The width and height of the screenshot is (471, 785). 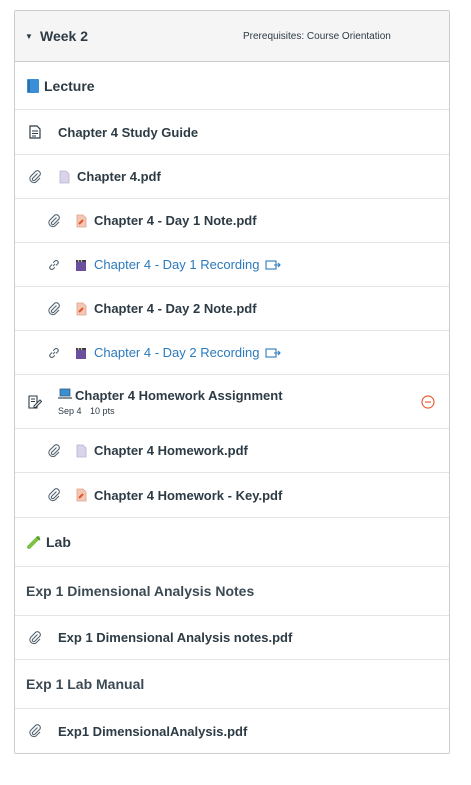 I want to click on item-link: Chapter 4 - Day 1 Recording, so click(x=176, y=264).